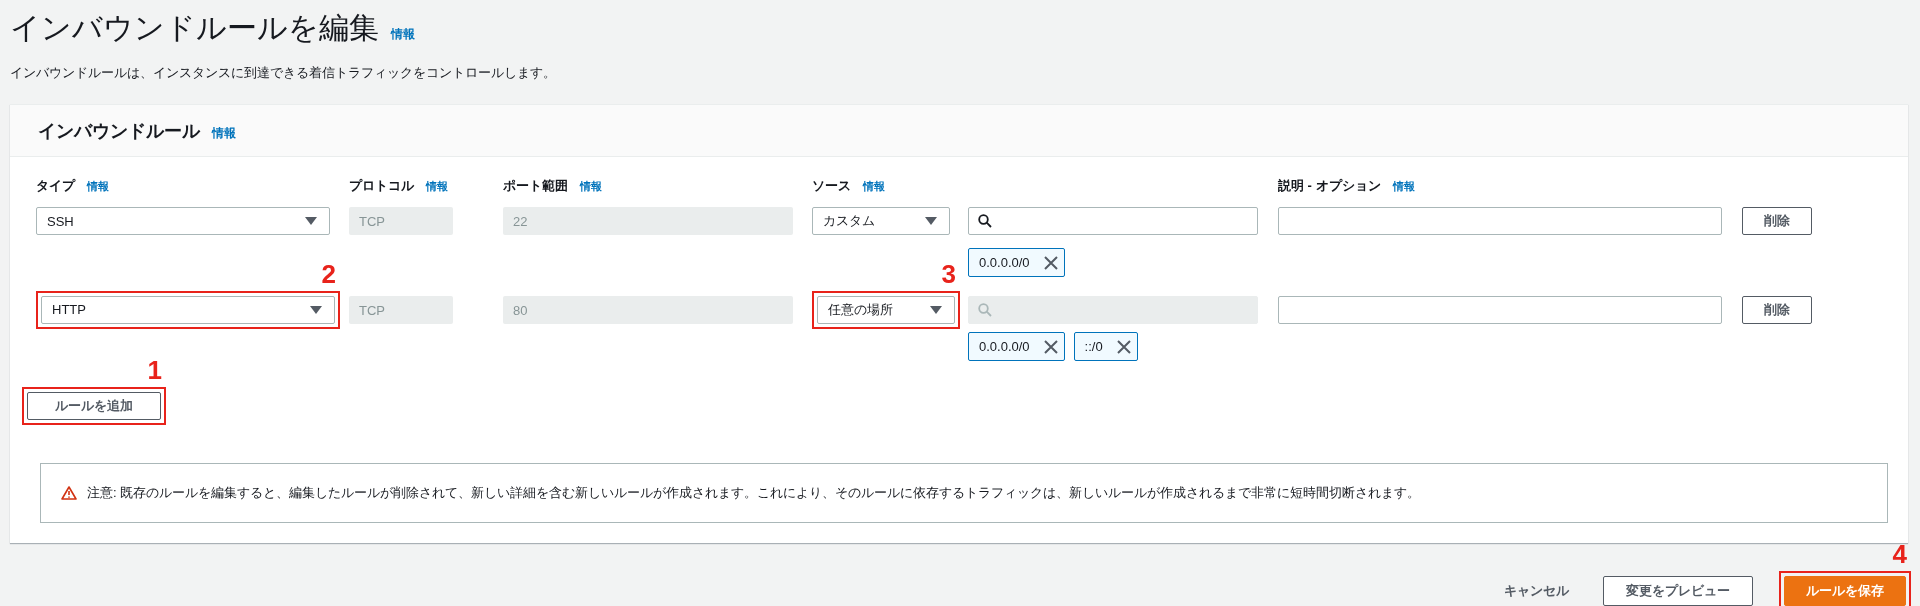  I want to click on page-title: インバウンドルールを編集, so click(194, 28).